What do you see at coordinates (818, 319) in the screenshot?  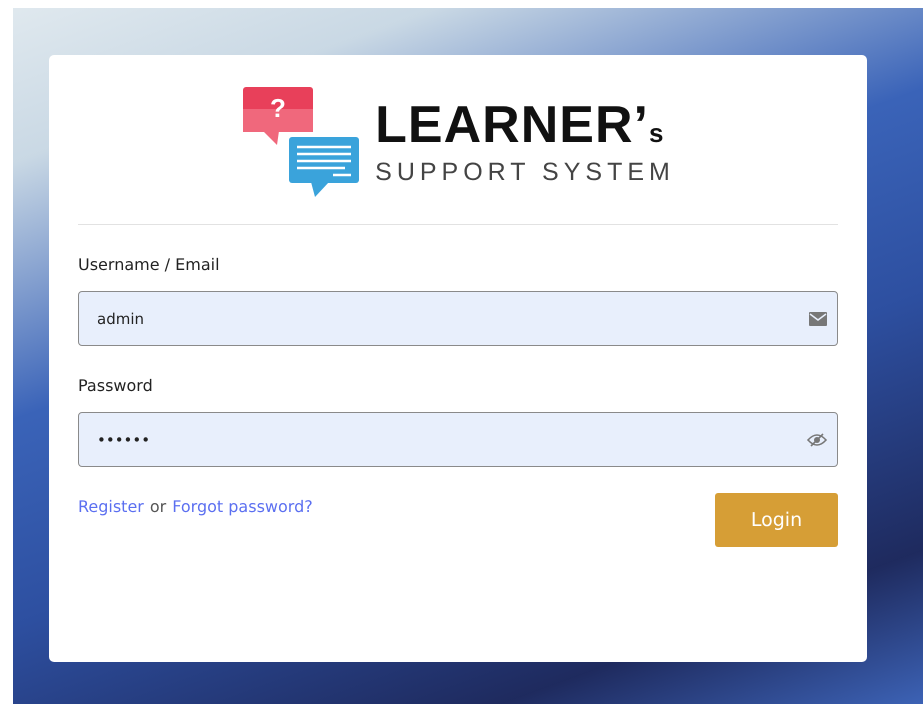 I see `envelope-icon` at bounding box center [818, 319].